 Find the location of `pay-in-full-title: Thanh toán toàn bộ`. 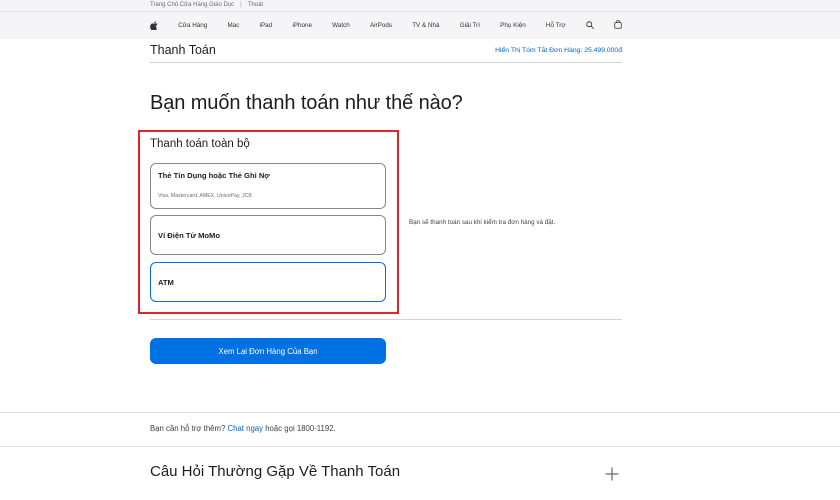

pay-in-full-title: Thanh toán toàn bộ is located at coordinates (200, 144).